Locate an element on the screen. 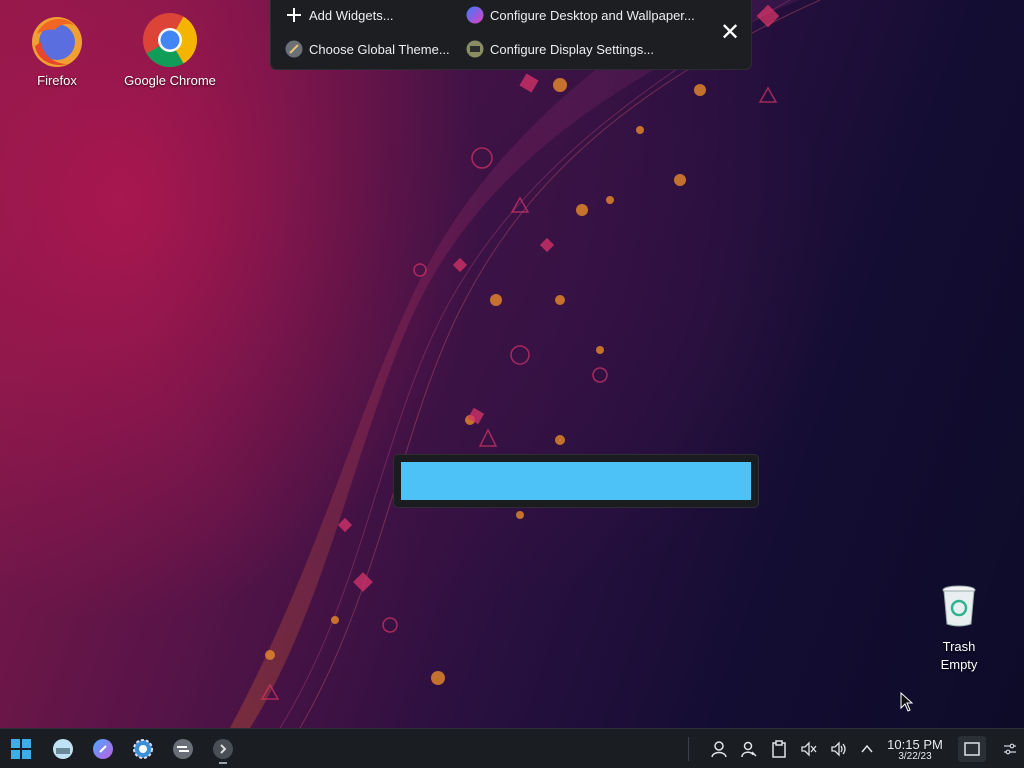 The height and width of the screenshot is (768, 1024). system-settings-icon is located at coordinates (143, 749).